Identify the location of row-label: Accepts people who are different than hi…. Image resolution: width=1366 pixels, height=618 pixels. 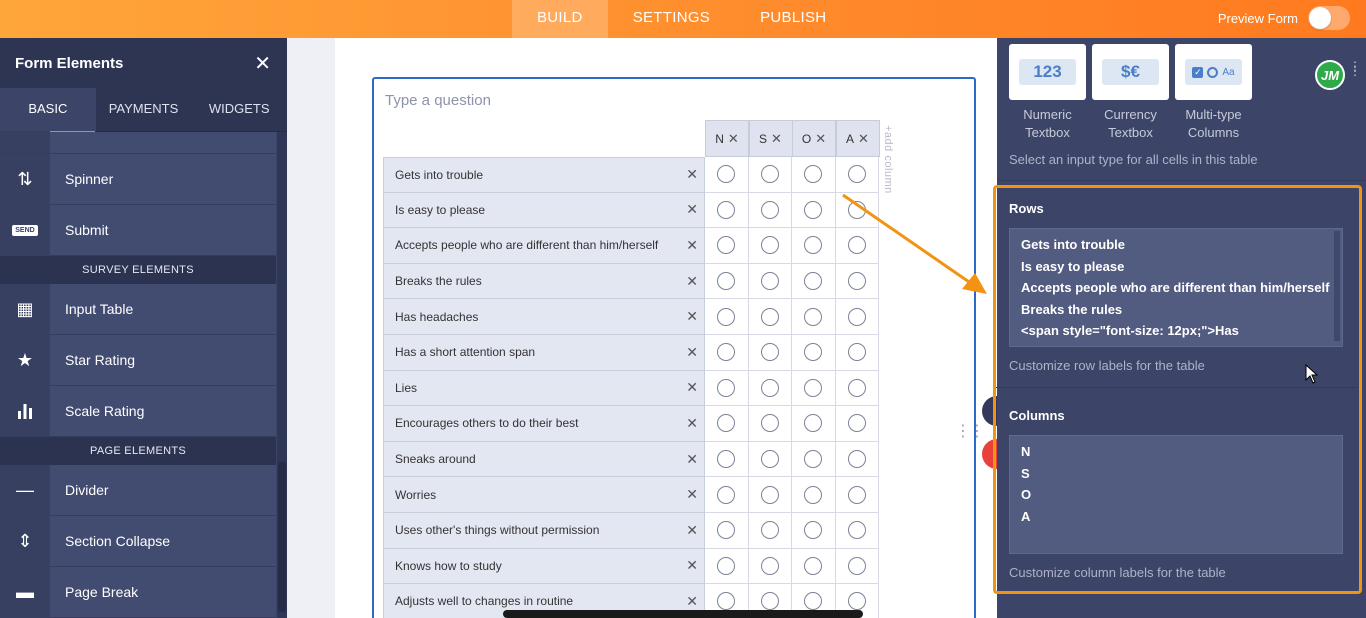
(544, 246).